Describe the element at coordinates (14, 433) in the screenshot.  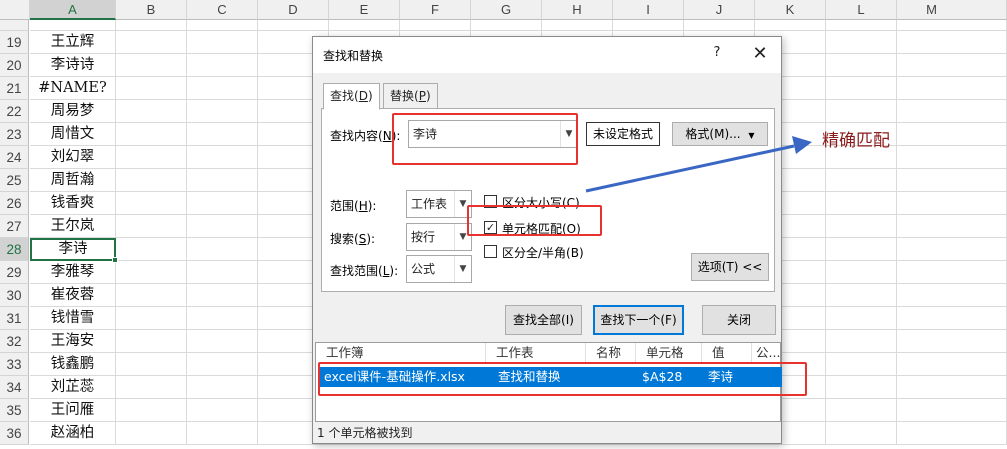
I see `row-header: 36` at that location.